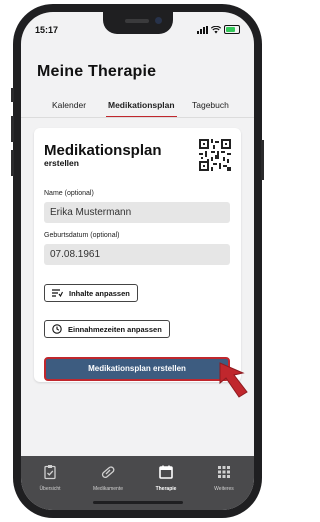 Image resolution: width=320 pixels, height=522 pixels. I want to click on card-subtitle: erstellen, so click(61, 163).